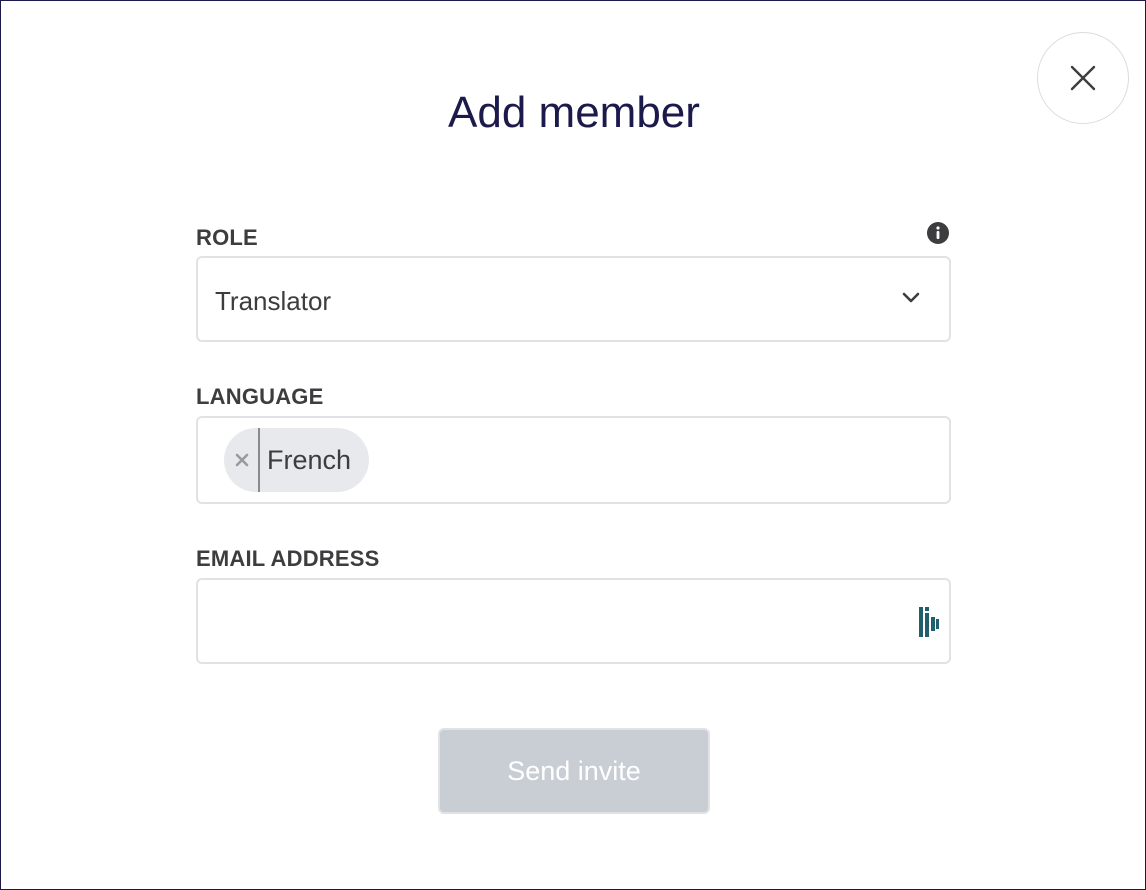  I want to click on role-select: Translator, so click(573, 299).